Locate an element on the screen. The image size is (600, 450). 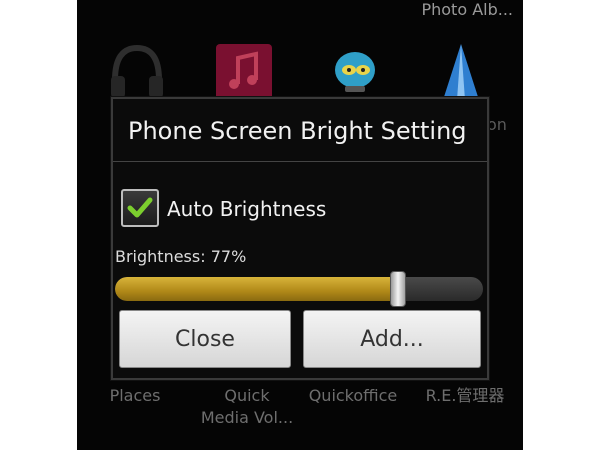
slider-fill is located at coordinates (257, 289).